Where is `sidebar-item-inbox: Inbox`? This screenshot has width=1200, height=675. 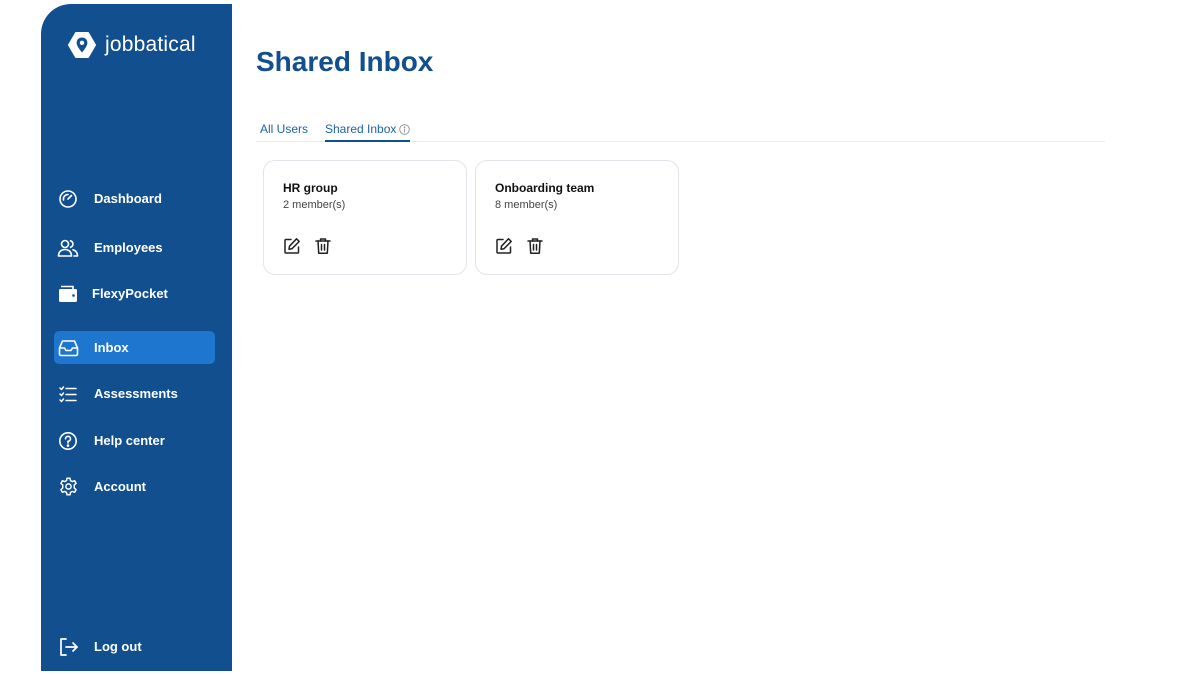
sidebar-item-inbox: Inbox is located at coordinates (134, 347).